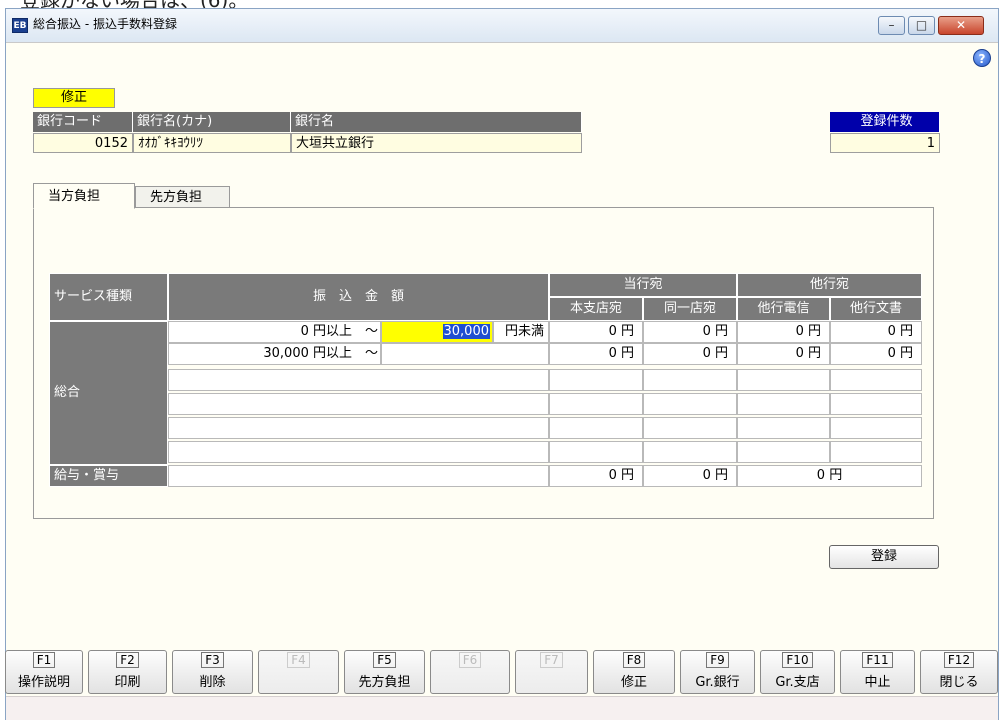 The image size is (999, 720). Describe the element at coordinates (690, 404) in the screenshot. I see `table-row-4-own-same` at that location.